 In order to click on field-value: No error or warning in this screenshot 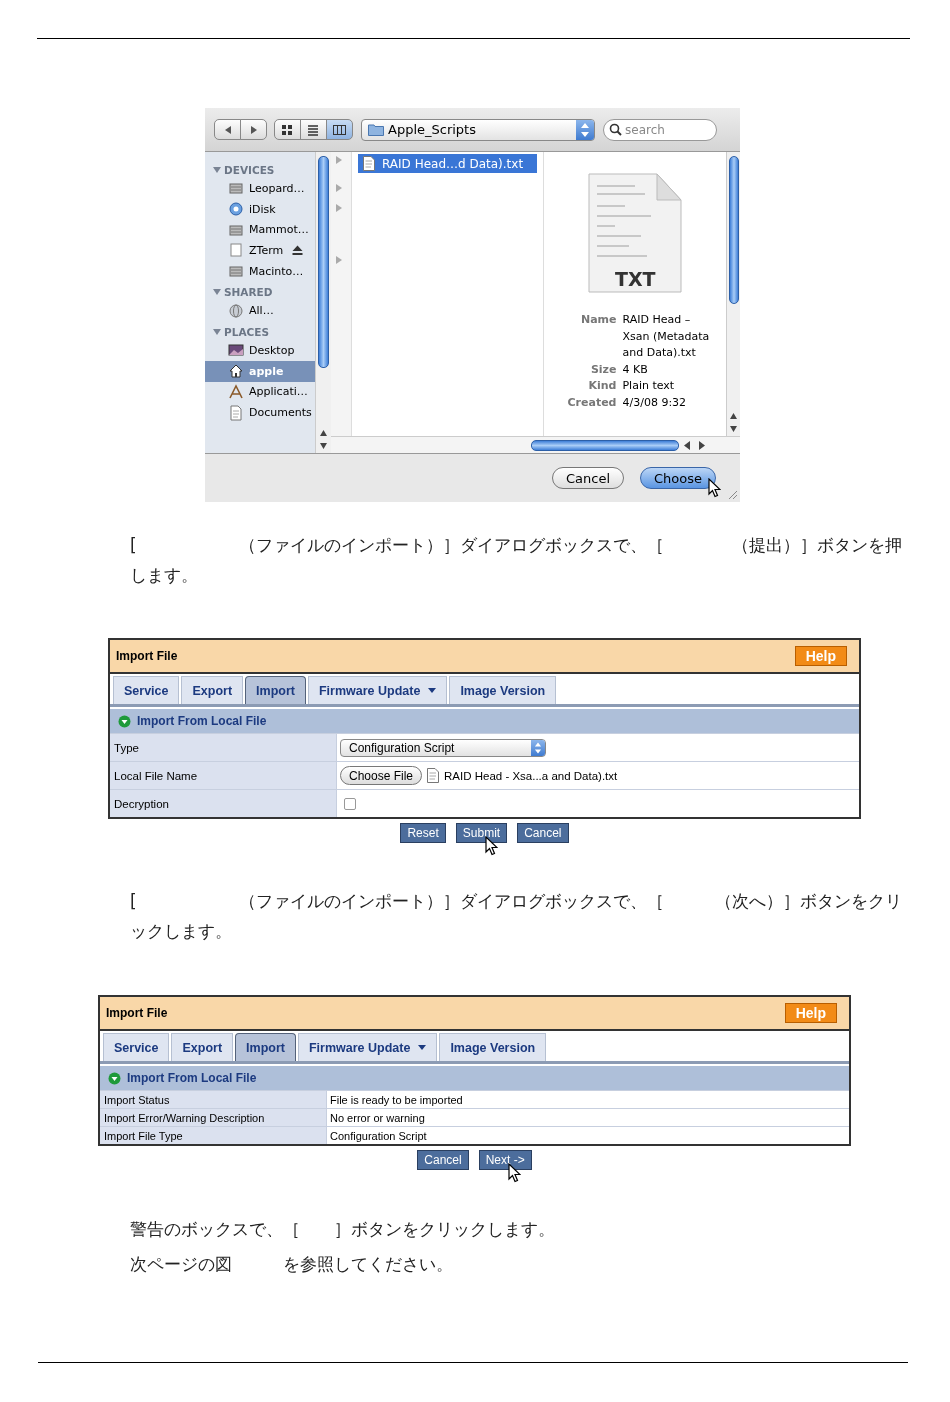, I will do `click(377, 1117)`.